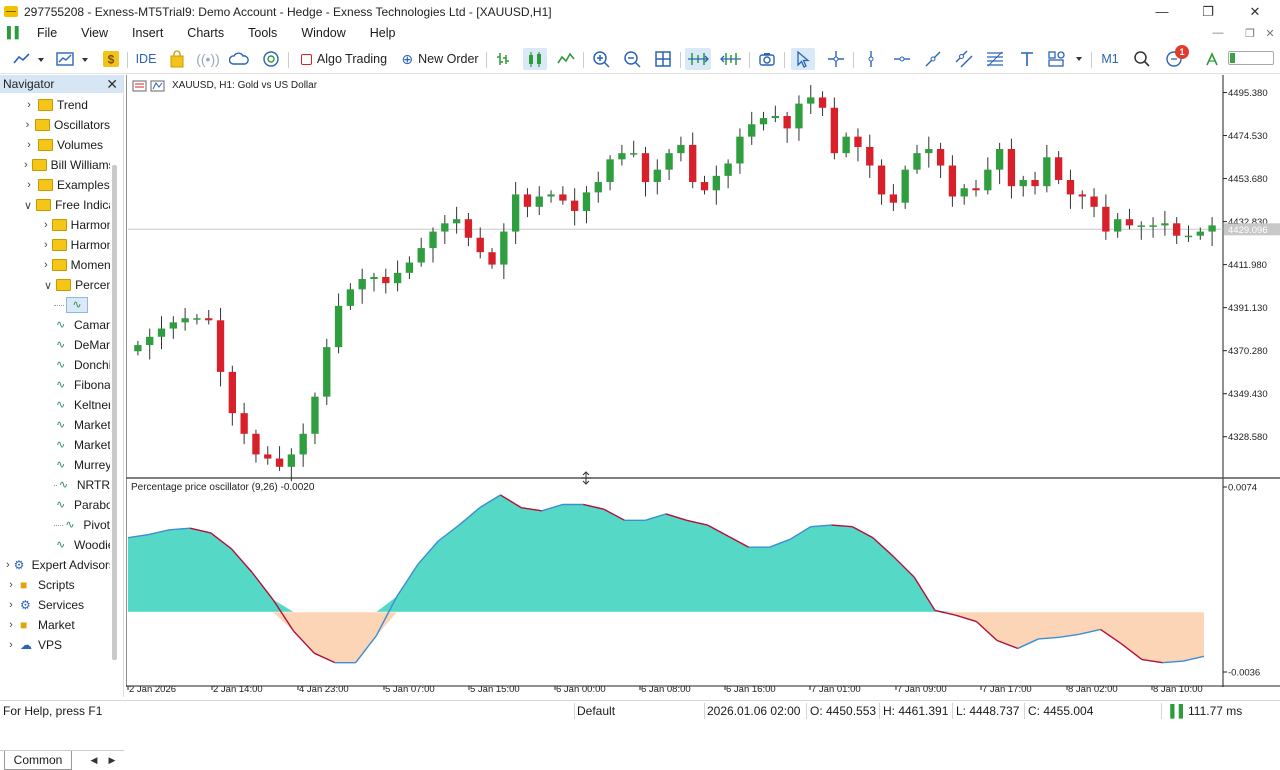  What do you see at coordinates (94, 33) in the screenshot?
I see `menu-view: View` at bounding box center [94, 33].